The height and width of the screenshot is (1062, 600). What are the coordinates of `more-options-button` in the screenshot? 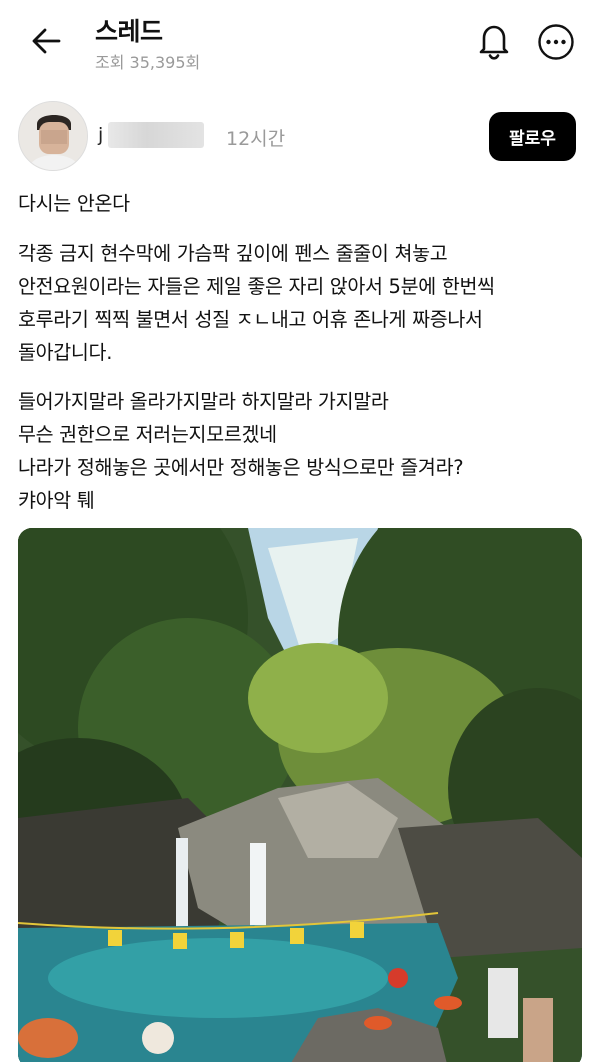 It's located at (556, 42).